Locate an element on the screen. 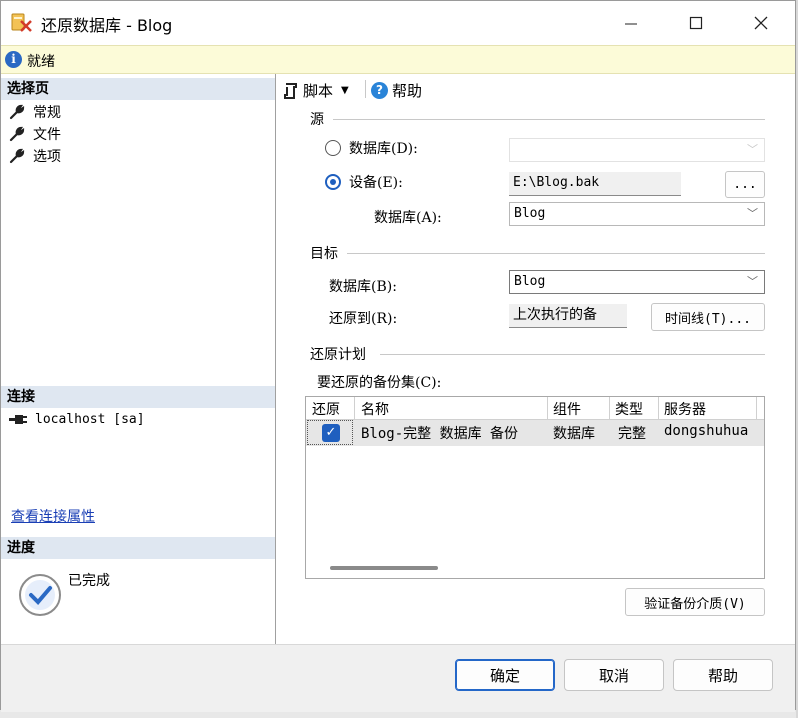 The height and width of the screenshot is (718, 798). close-icon is located at coordinates (761, 23).